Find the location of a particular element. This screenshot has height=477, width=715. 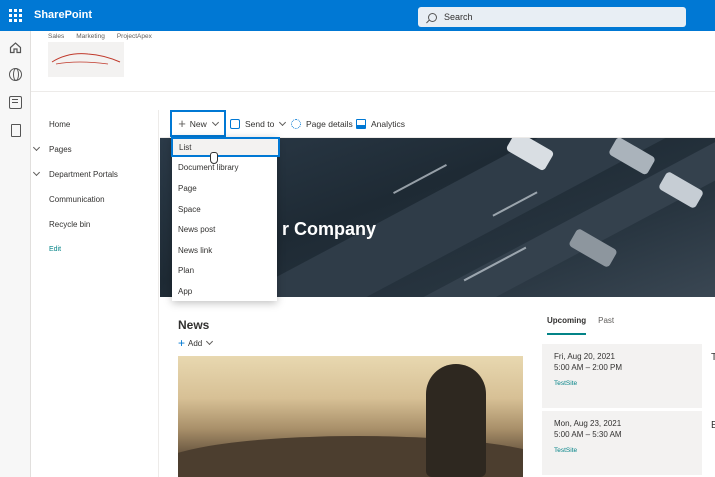

events-tabs: Upcoming Past is located at coordinates (580, 325).